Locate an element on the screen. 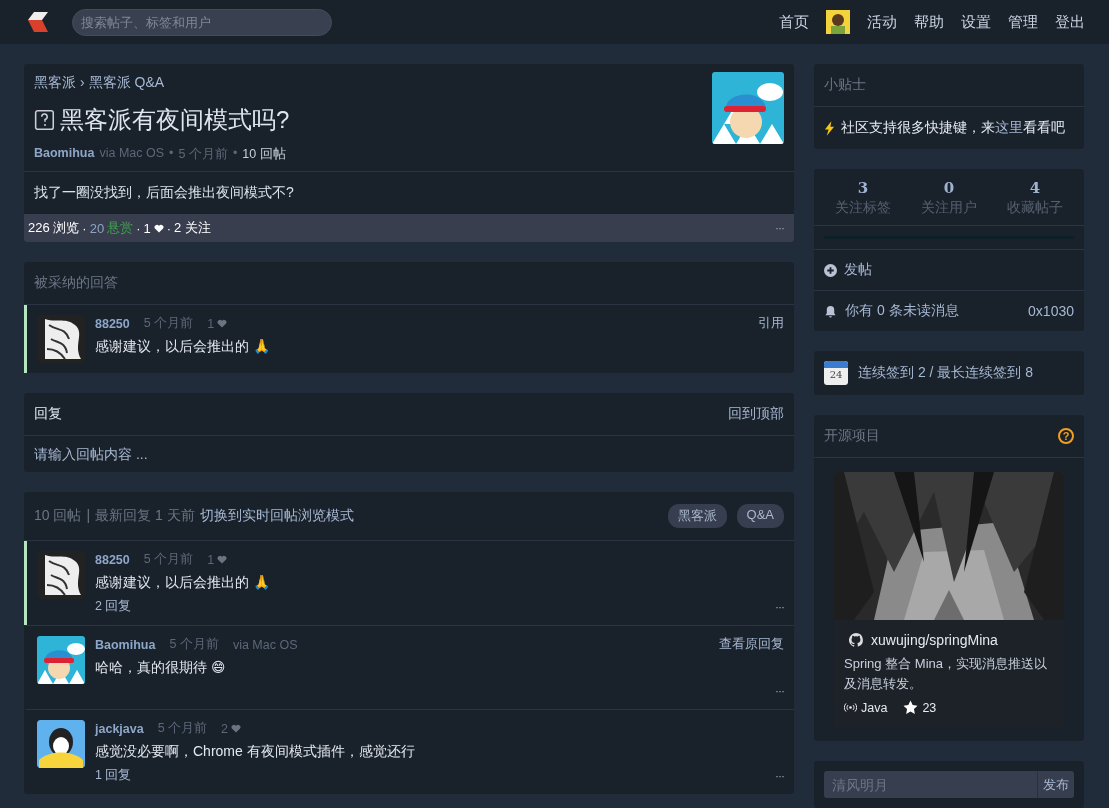  stats-text: 2 关注 is located at coordinates (192, 228).